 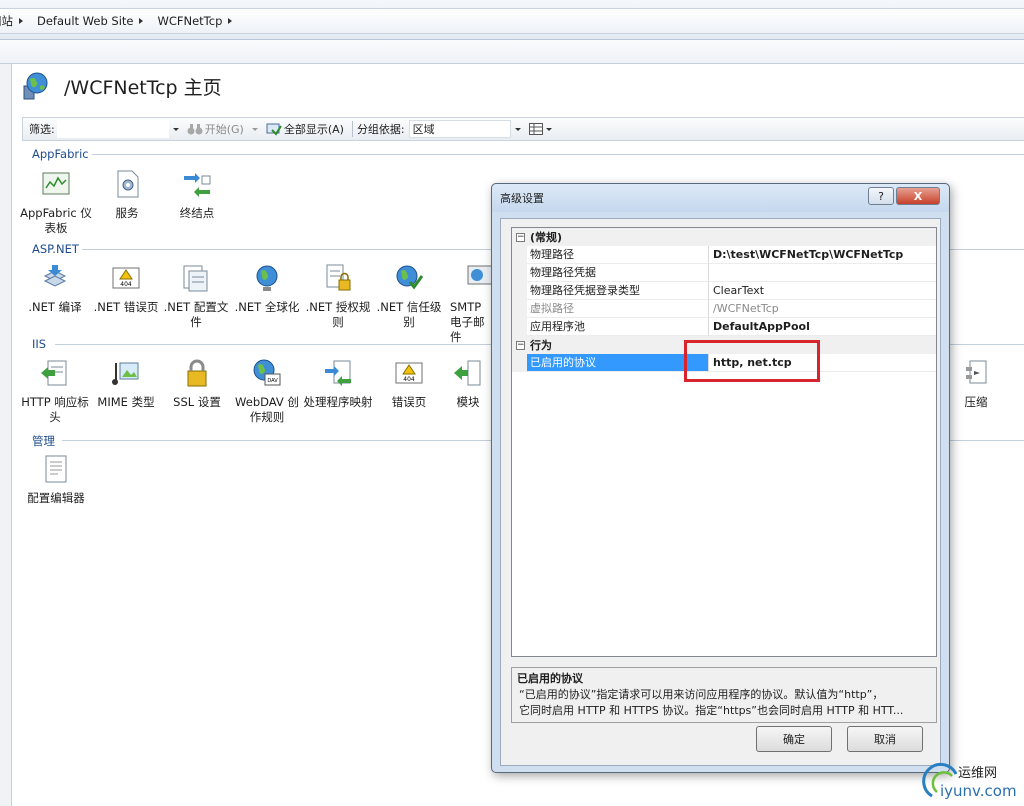 I want to click on filter-input, so click(x=112, y=129).